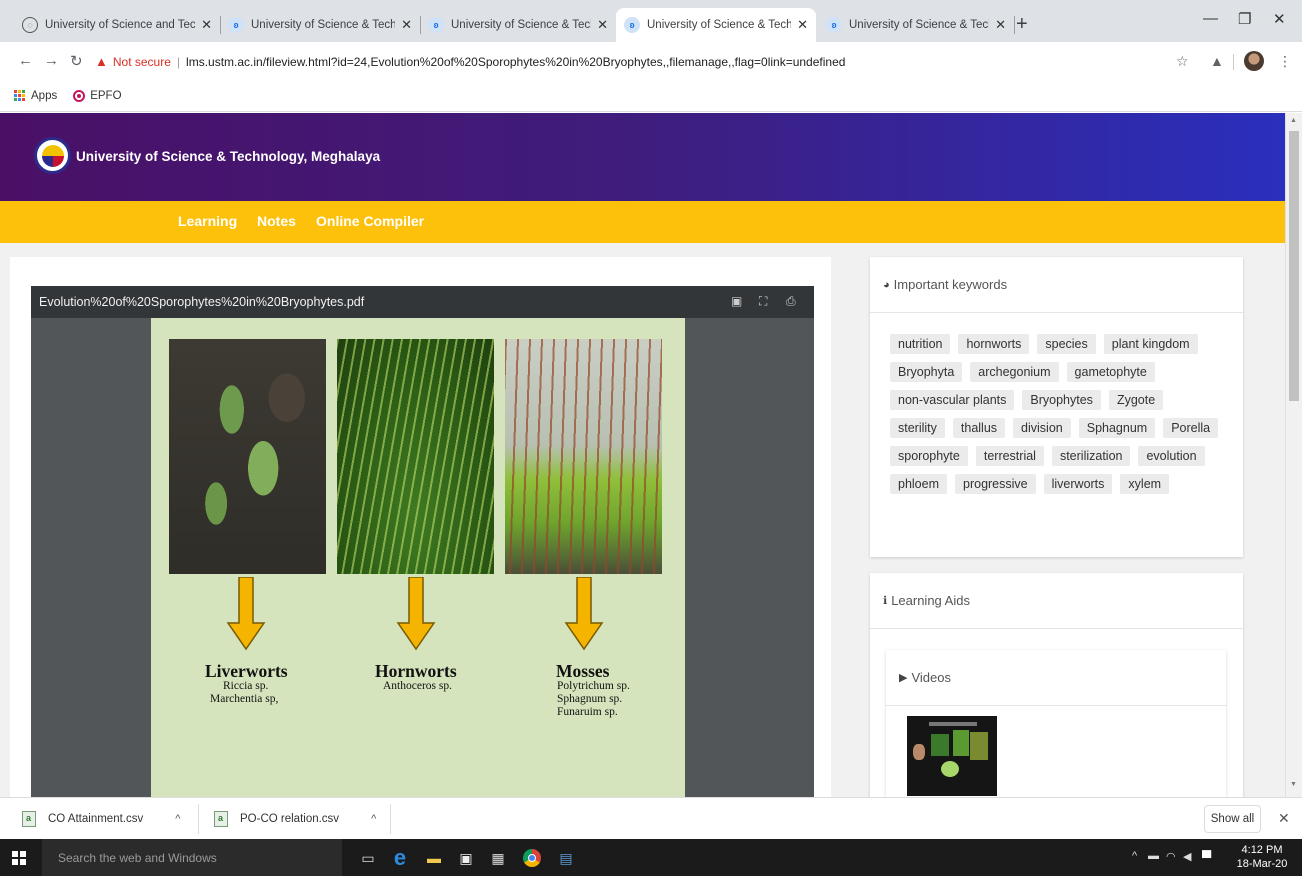 Image resolution: width=1302 pixels, height=876 pixels. I want to click on keyword-tag: Bryophytes, so click(1061, 400).